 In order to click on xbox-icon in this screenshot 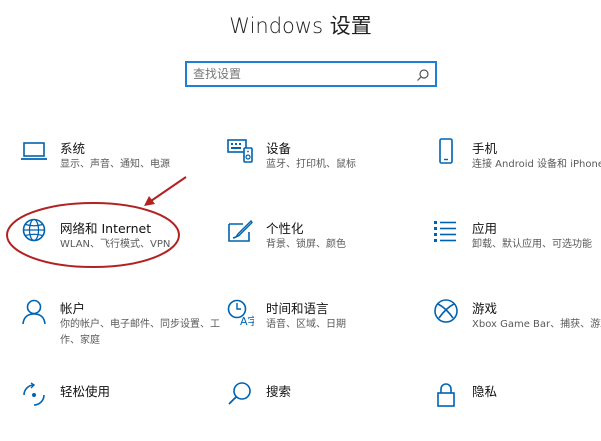, I will do `click(446, 312)`.